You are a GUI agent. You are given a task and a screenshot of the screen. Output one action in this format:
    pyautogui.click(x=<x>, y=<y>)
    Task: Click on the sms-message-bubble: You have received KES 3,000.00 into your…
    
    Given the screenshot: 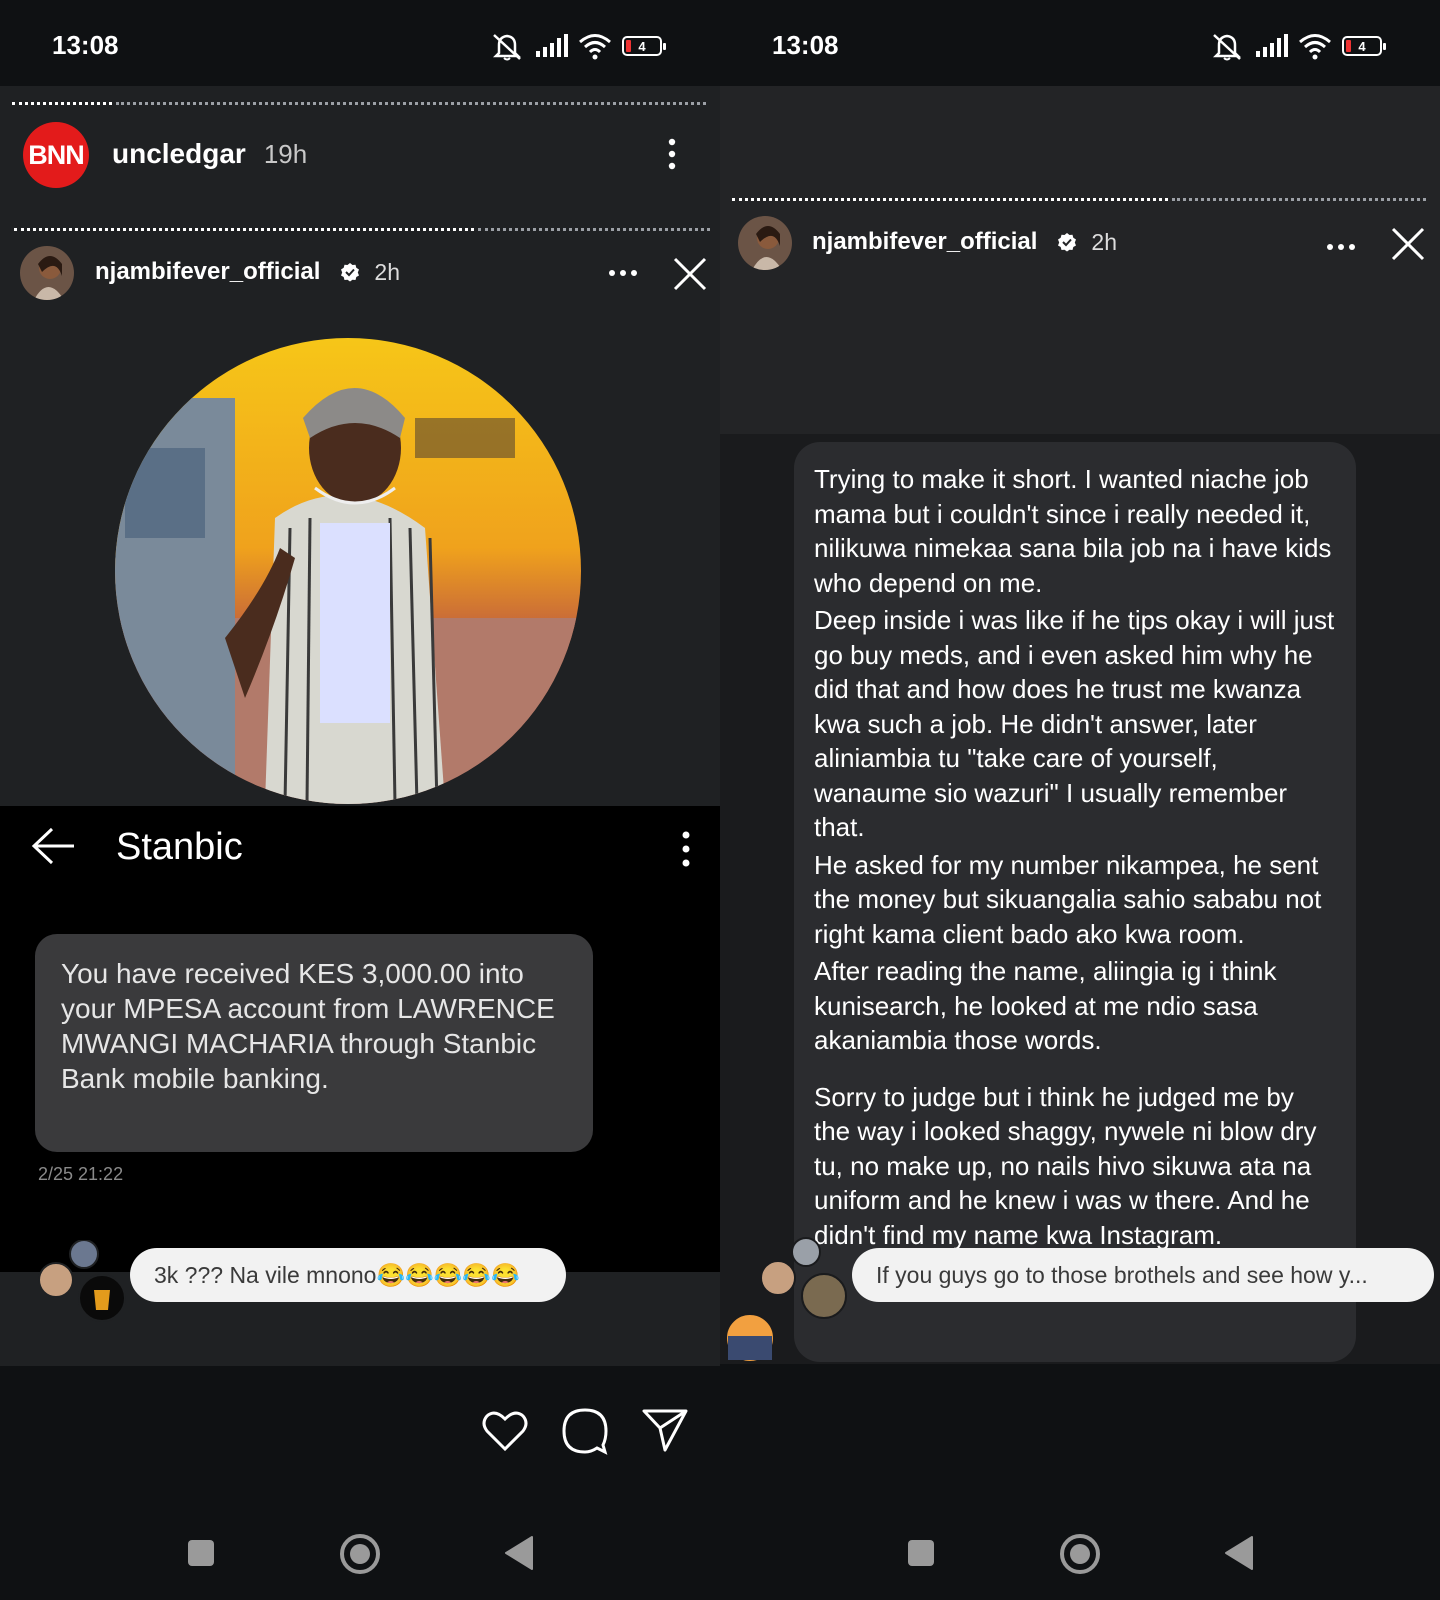 What is the action you would take?
    pyautogui.click(x=314, y=1043)
    